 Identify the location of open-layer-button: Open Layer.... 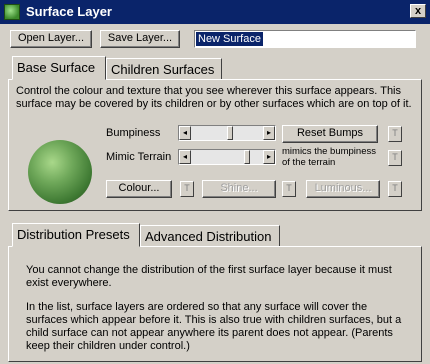
(51, 39).